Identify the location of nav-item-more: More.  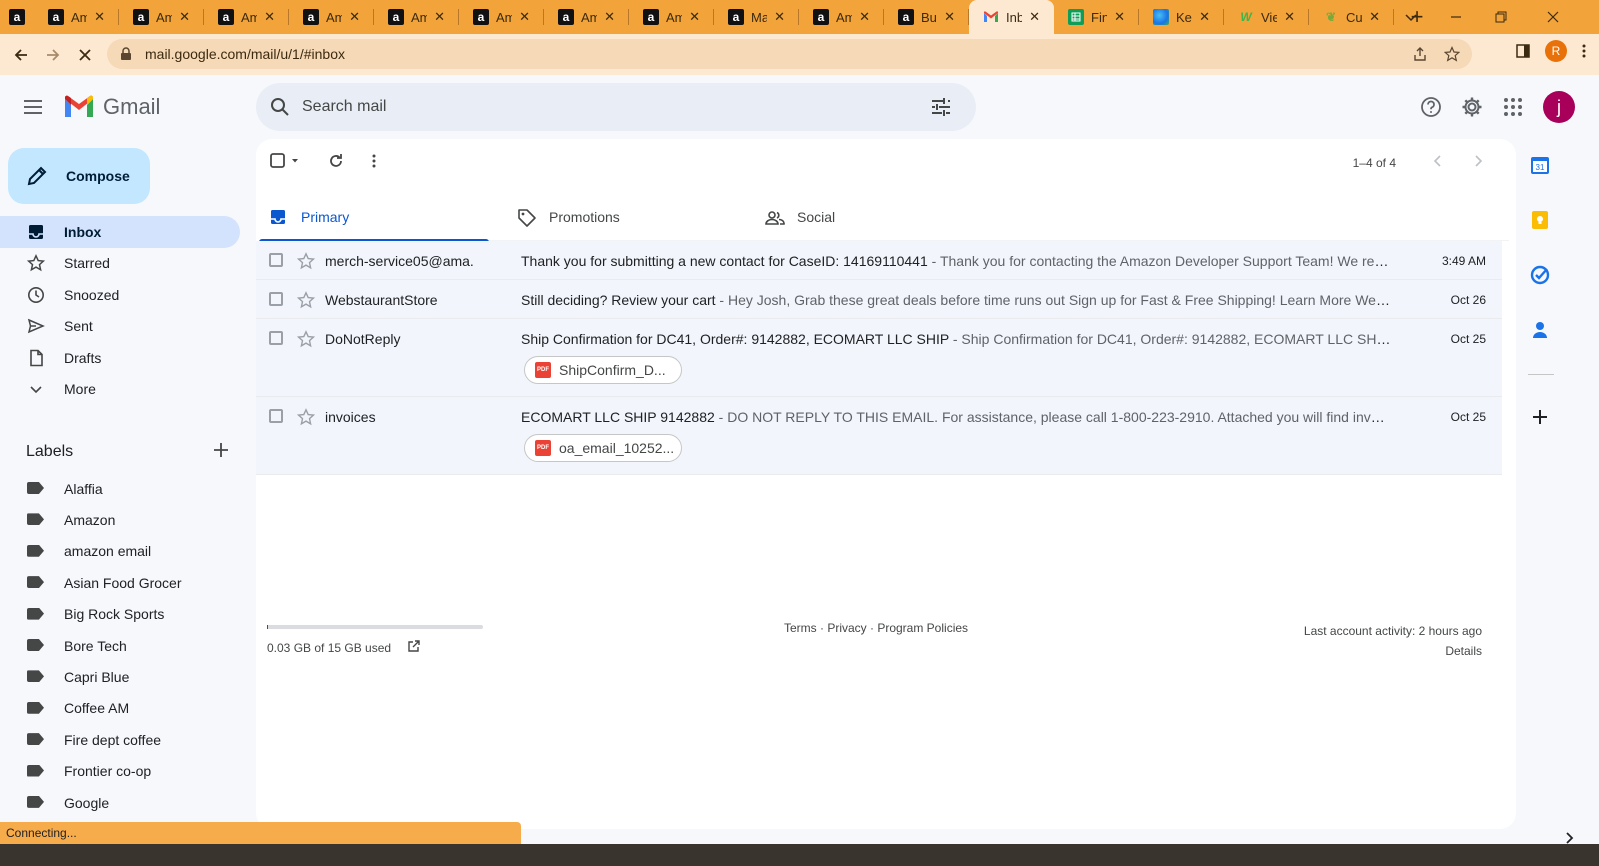
(120, 390).